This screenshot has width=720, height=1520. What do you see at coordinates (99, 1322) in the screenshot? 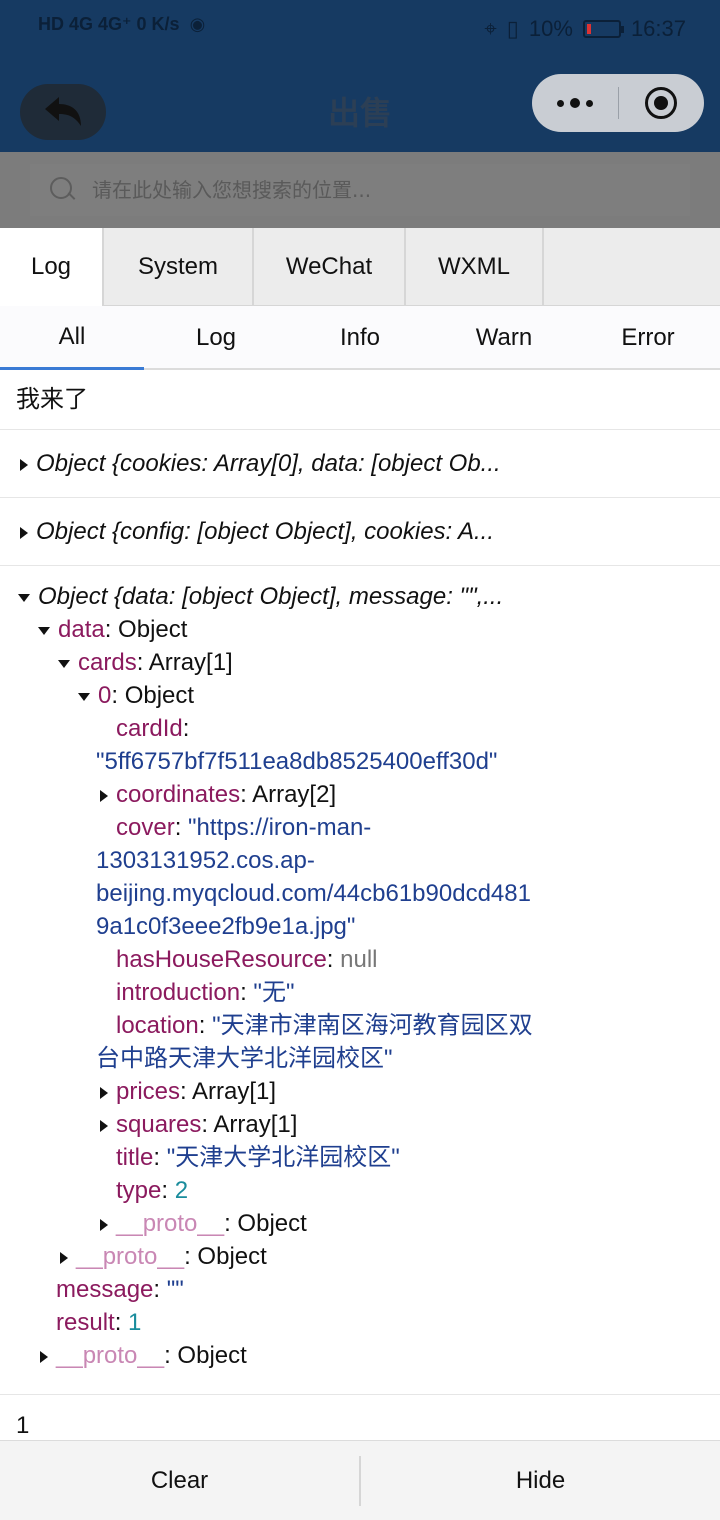
I see `tree-row: result: 1` at bounding box center [99, 1322].